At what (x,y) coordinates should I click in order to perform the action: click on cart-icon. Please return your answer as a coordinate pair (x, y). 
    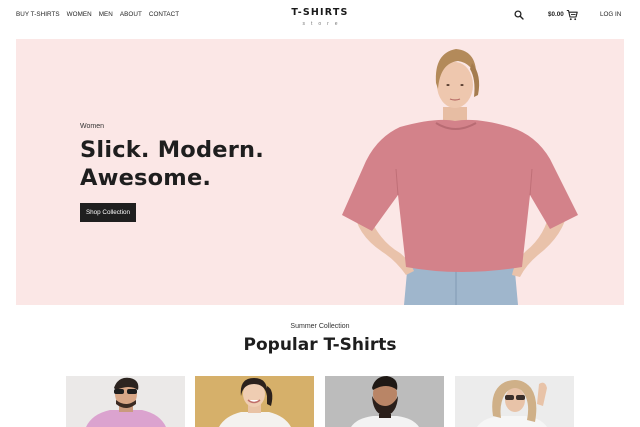
    Looking at the image, I should click on (572, 15).